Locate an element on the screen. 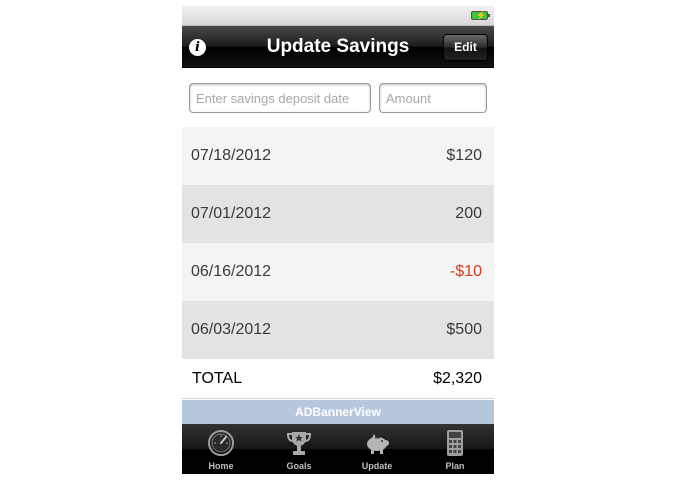  entry-date: 06/03/2012 is located at coordinates (231, 329).